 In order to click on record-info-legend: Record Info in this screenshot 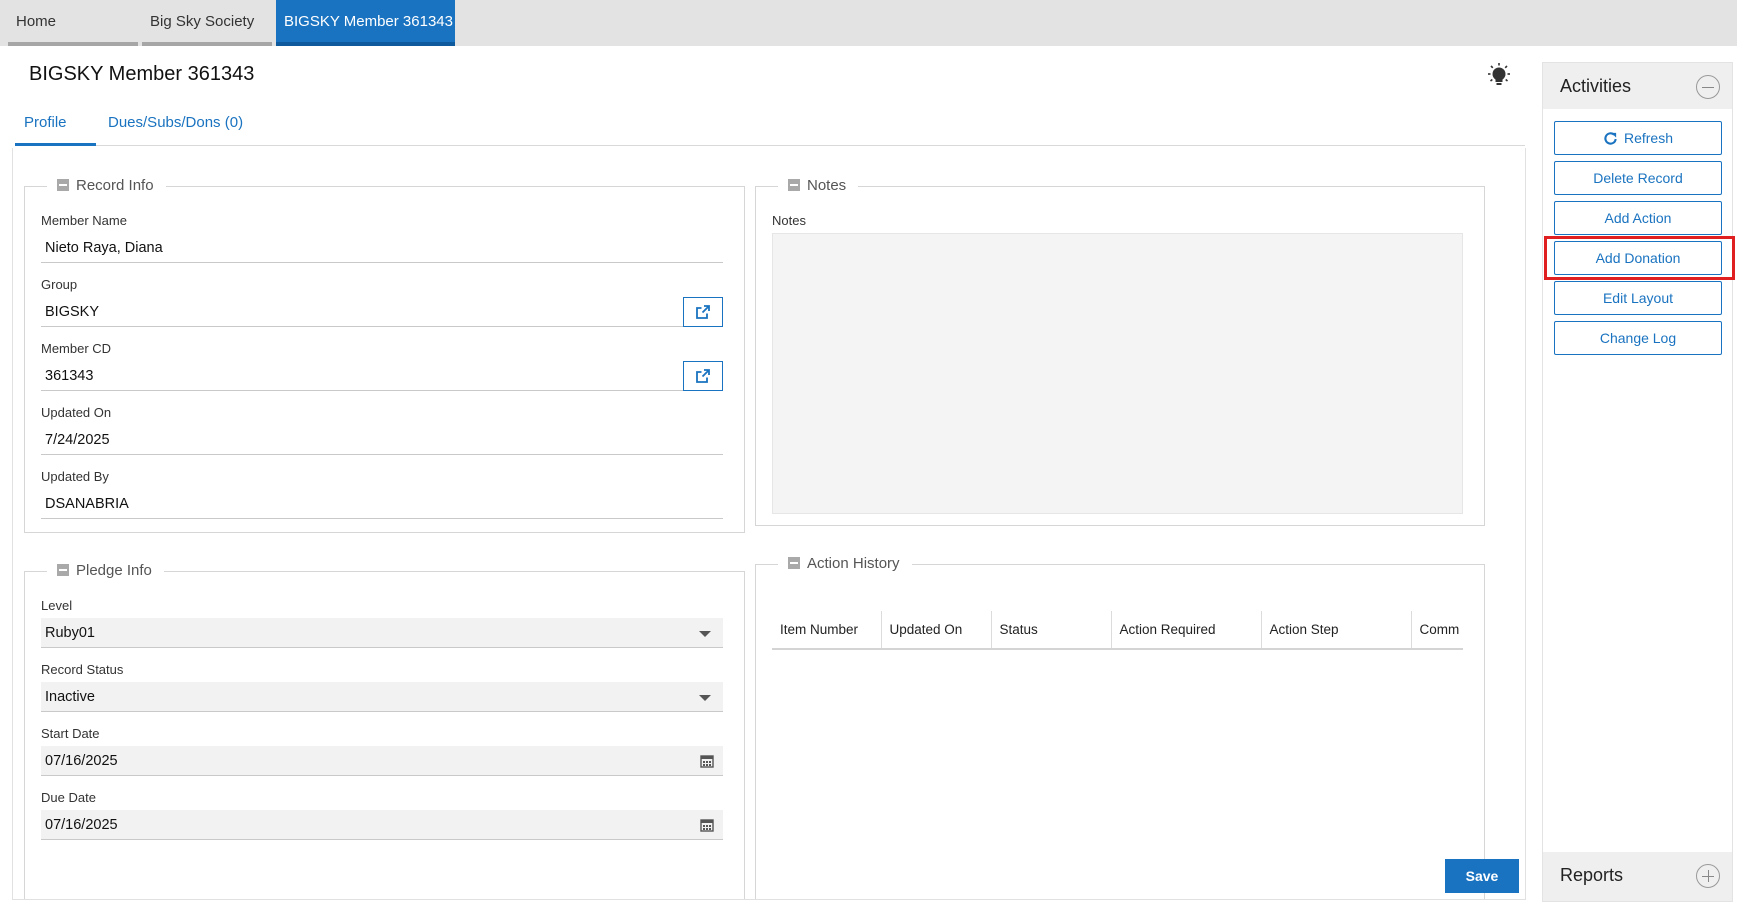, I will do `click(106, 186)`.